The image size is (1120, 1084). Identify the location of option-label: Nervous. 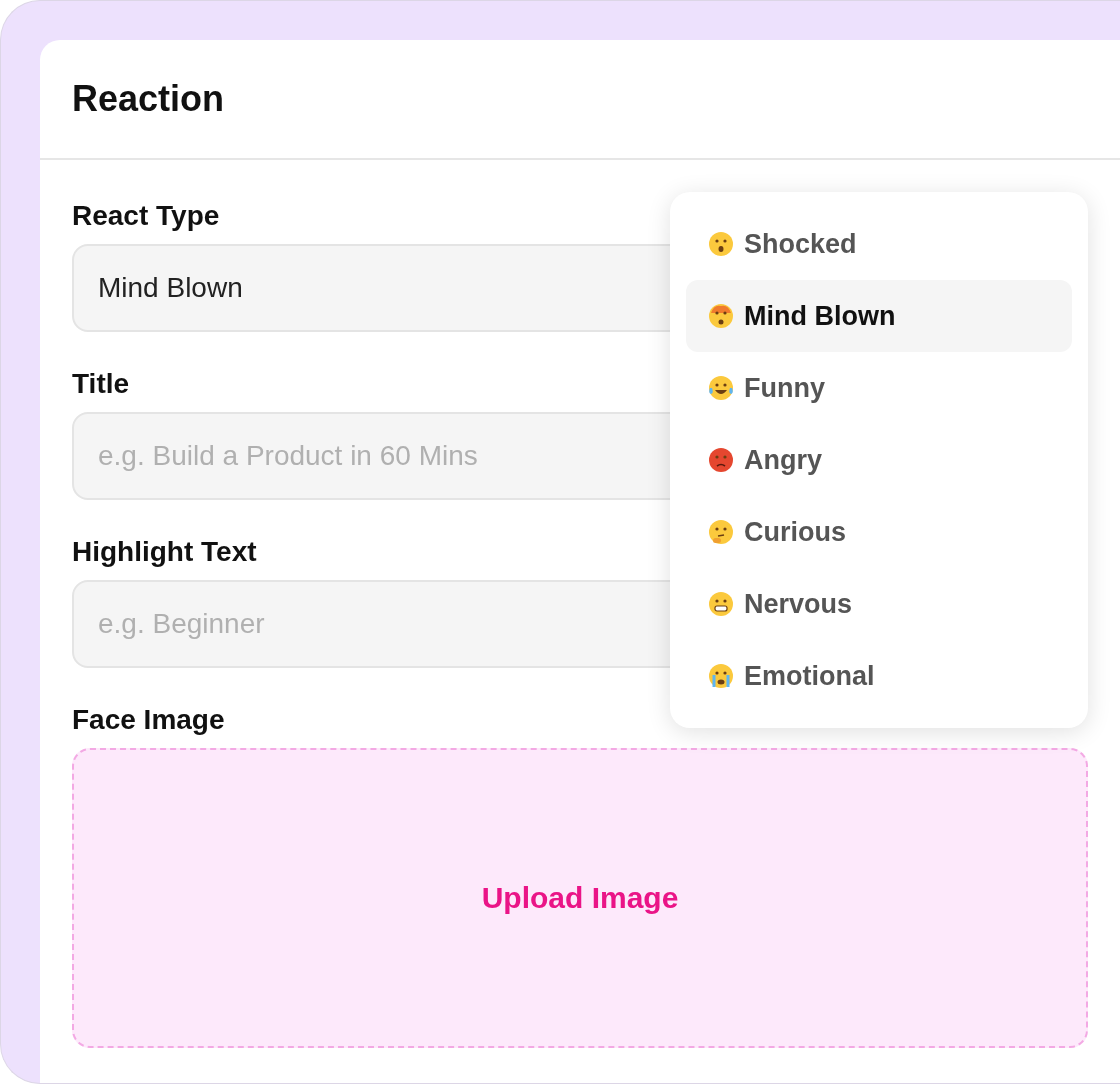
(798, 604).